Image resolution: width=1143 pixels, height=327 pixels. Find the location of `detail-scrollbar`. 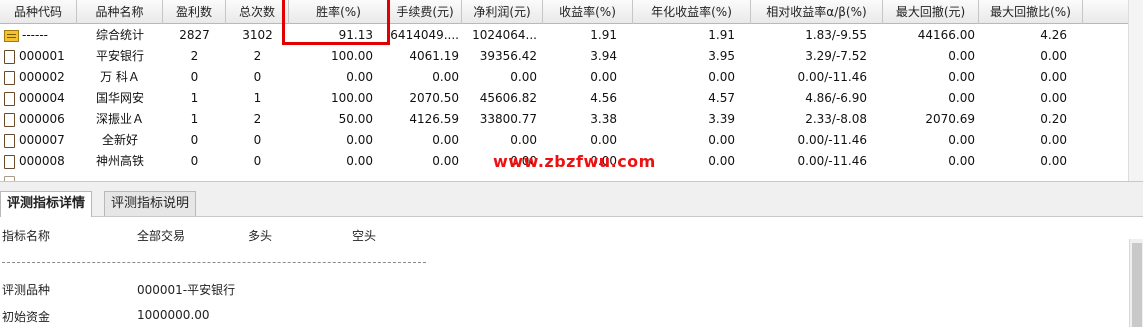

detail-scrollbar is located at coordinates (1136, 283).